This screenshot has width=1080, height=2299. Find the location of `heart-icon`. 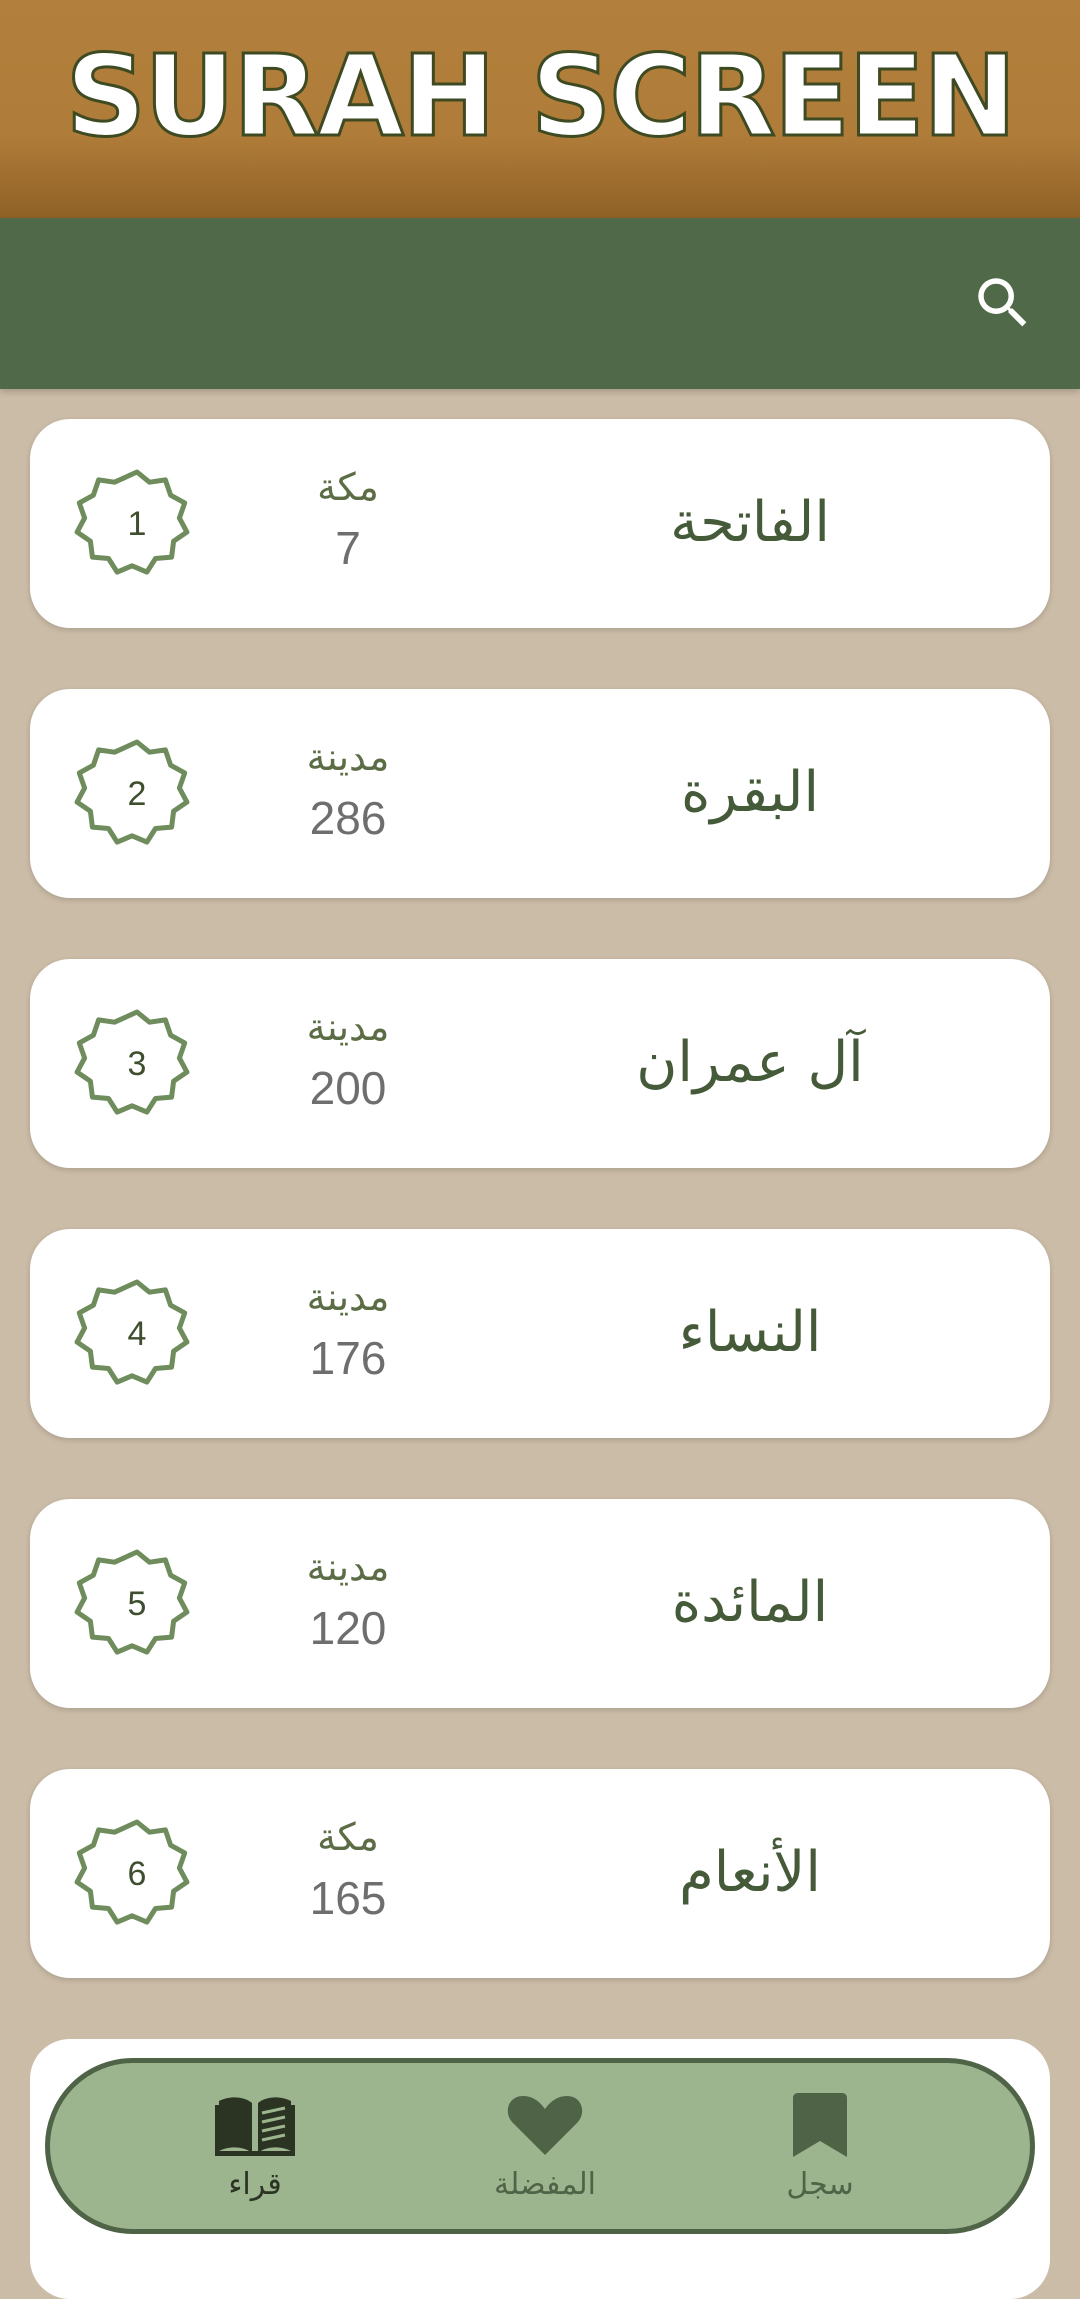

heart-icon is located at coordinates (545, 2125).